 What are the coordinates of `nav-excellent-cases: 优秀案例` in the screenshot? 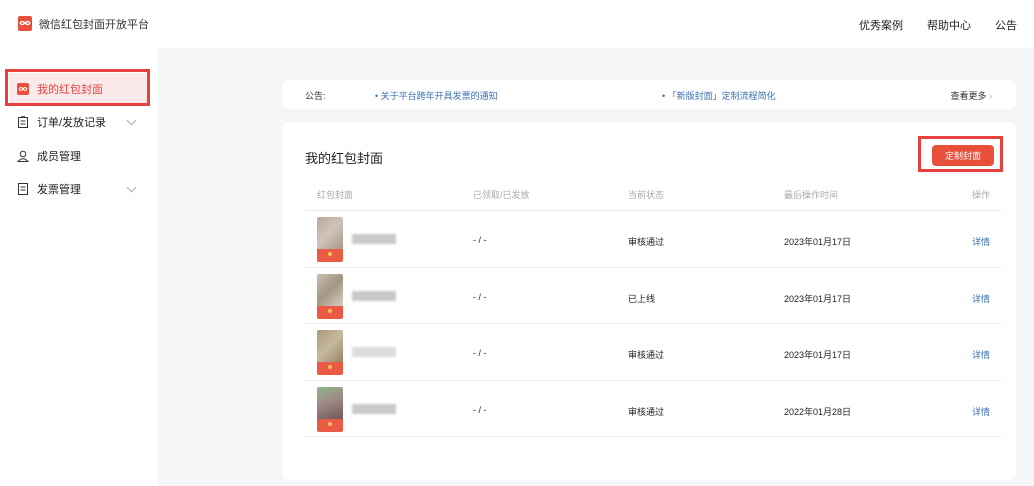 It's located at (881, 25).